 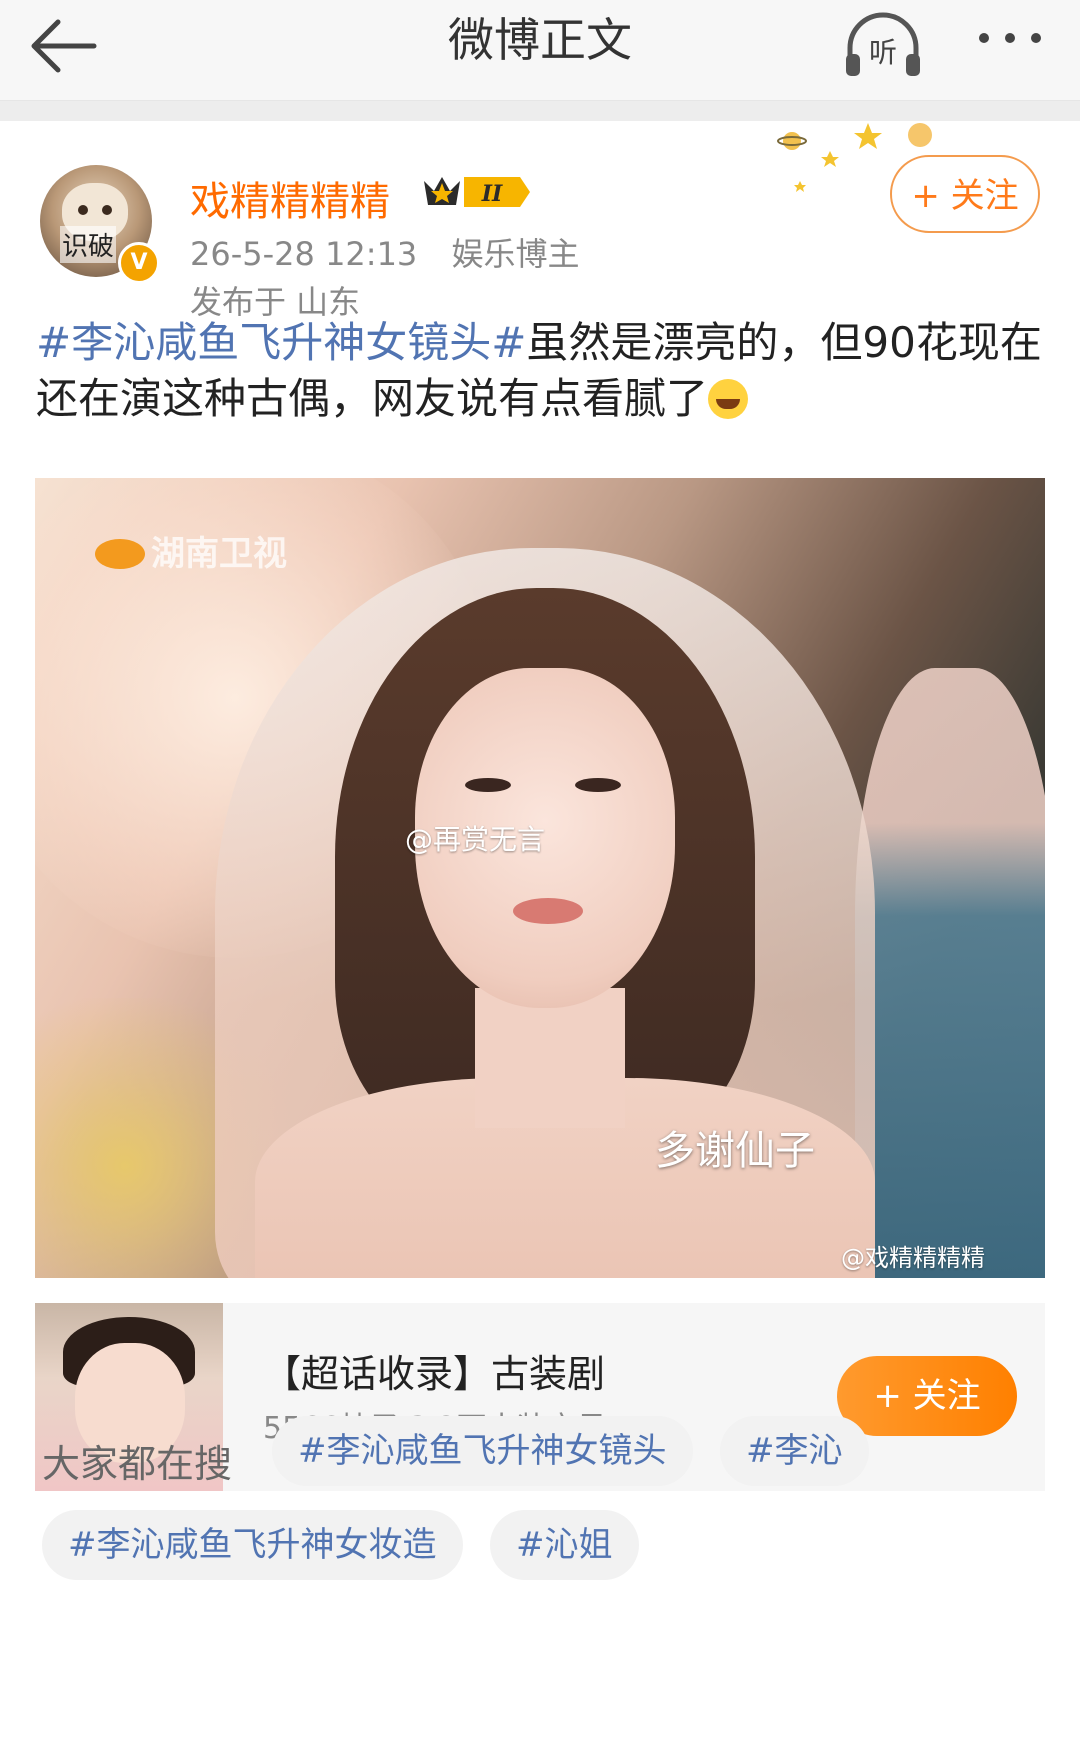 What do you see at coordinates (304, 254) in the screenshot?
I see `post-timestamp: 26-5-28 12:13` at bounding box center [304, 254].